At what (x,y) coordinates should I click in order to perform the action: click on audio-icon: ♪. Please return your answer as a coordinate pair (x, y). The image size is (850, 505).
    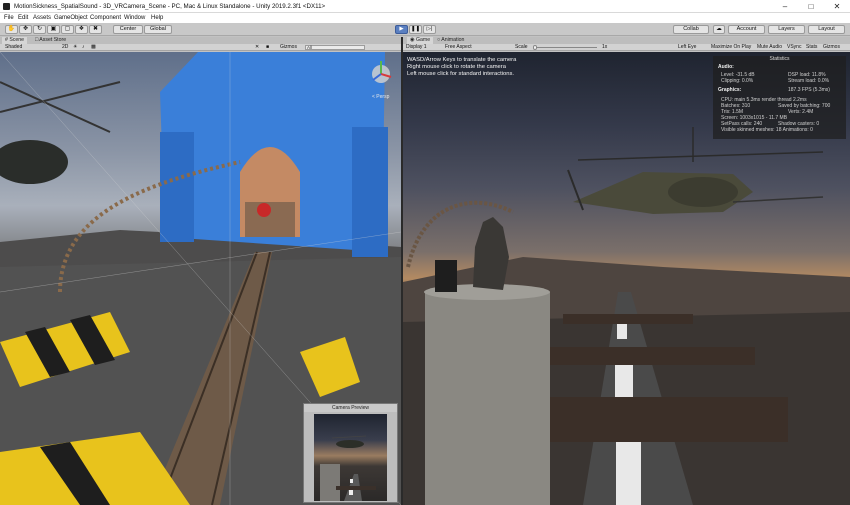
    Looking at the image, I should click on (83, 47).